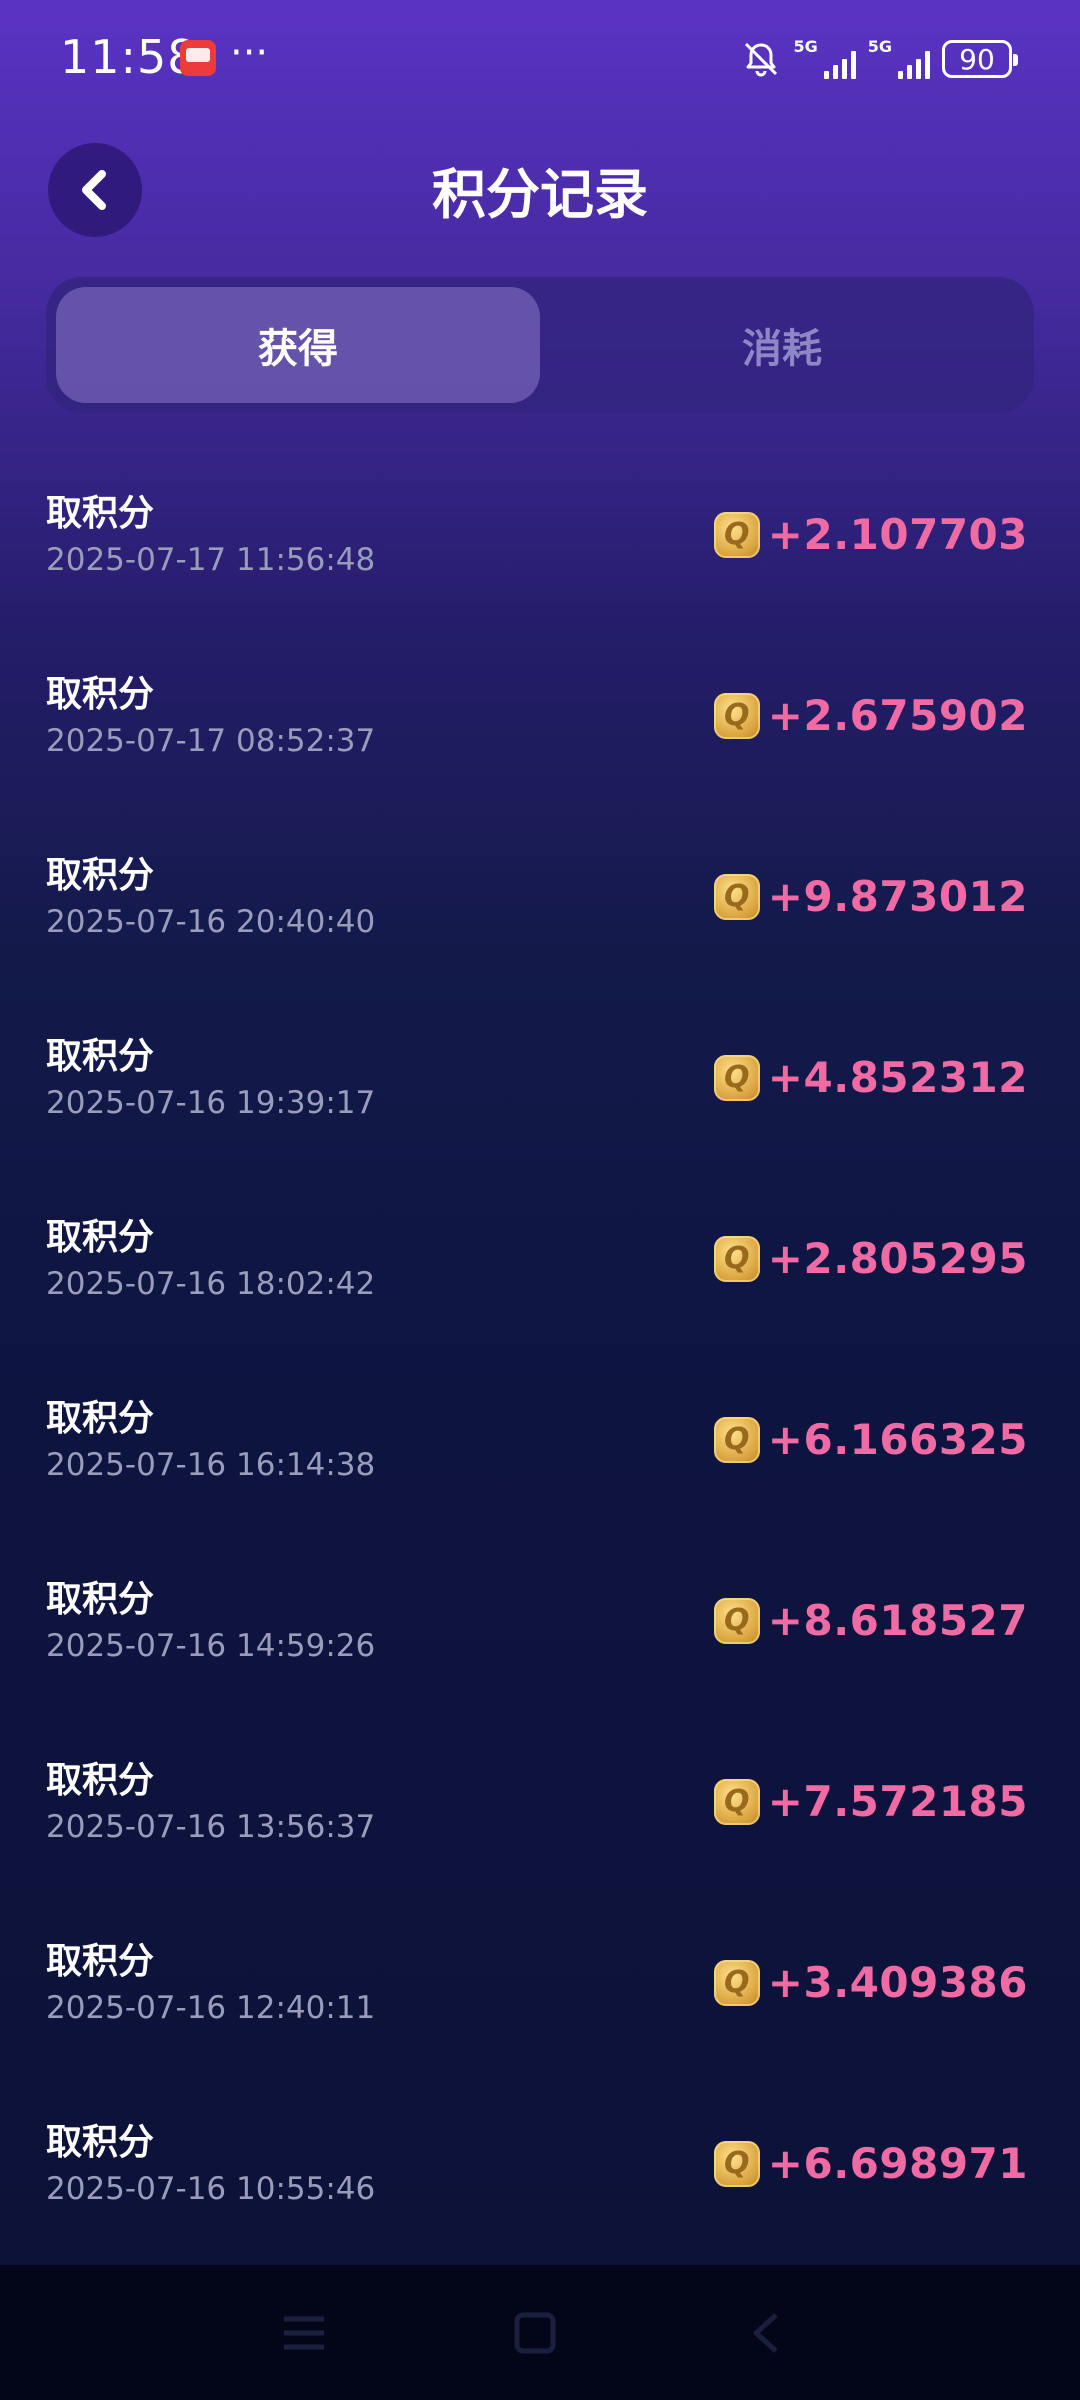 This screenshot has width=1080, height=2400. Describe the element at coordinates (540, 1817) in the screenshot. I see `list-item: 取积分 2025-07-16 13:56:37 Q +7.572185` at that location.